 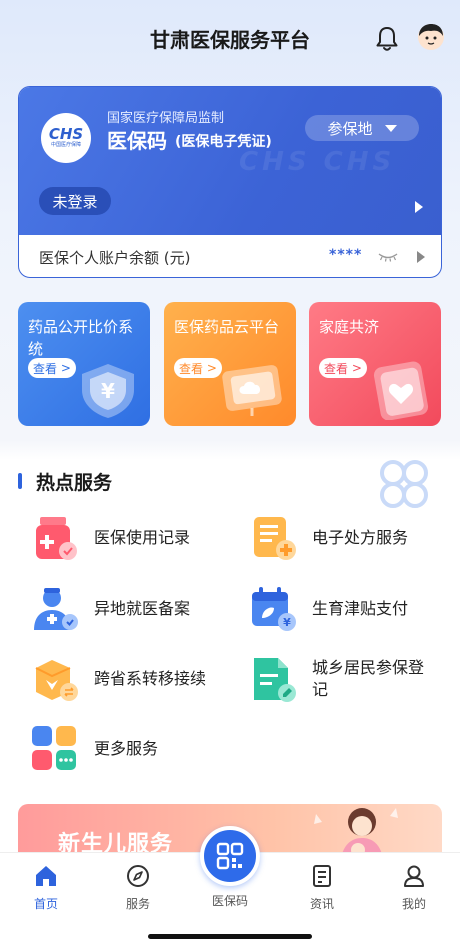 What do you see at coordinates (230, 40) in the screenshot?
I see `header: 甘肃医保服务平台` at bounding box center [230, 40].